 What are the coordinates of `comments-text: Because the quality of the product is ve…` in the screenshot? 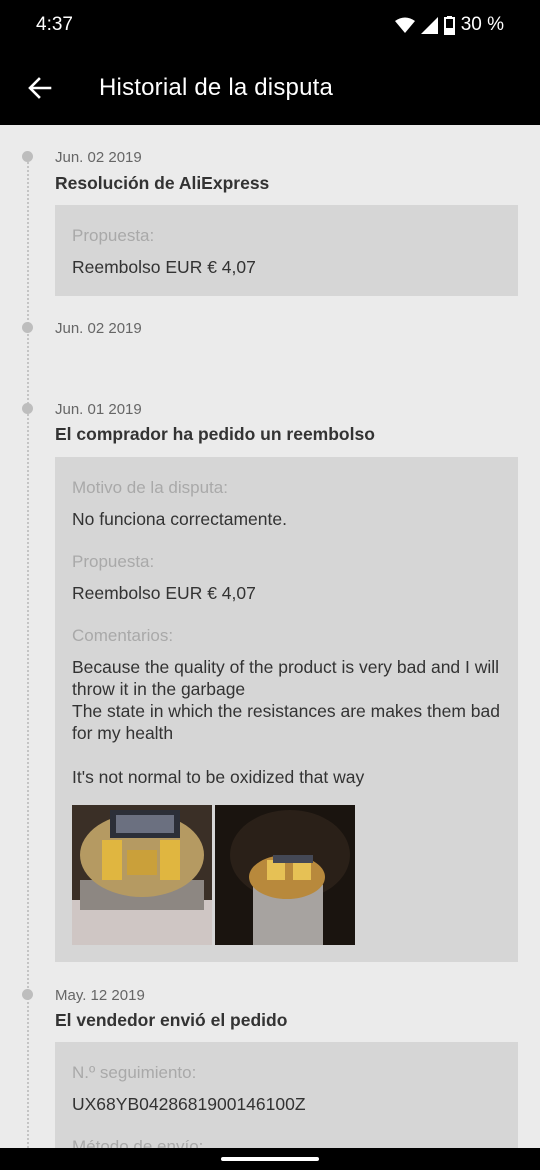 It's located at (286, 722).